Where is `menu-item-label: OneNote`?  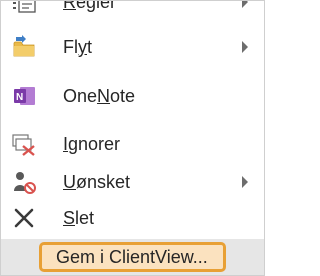
menu-item-label: OneNote is located at coordinates (99, 96).